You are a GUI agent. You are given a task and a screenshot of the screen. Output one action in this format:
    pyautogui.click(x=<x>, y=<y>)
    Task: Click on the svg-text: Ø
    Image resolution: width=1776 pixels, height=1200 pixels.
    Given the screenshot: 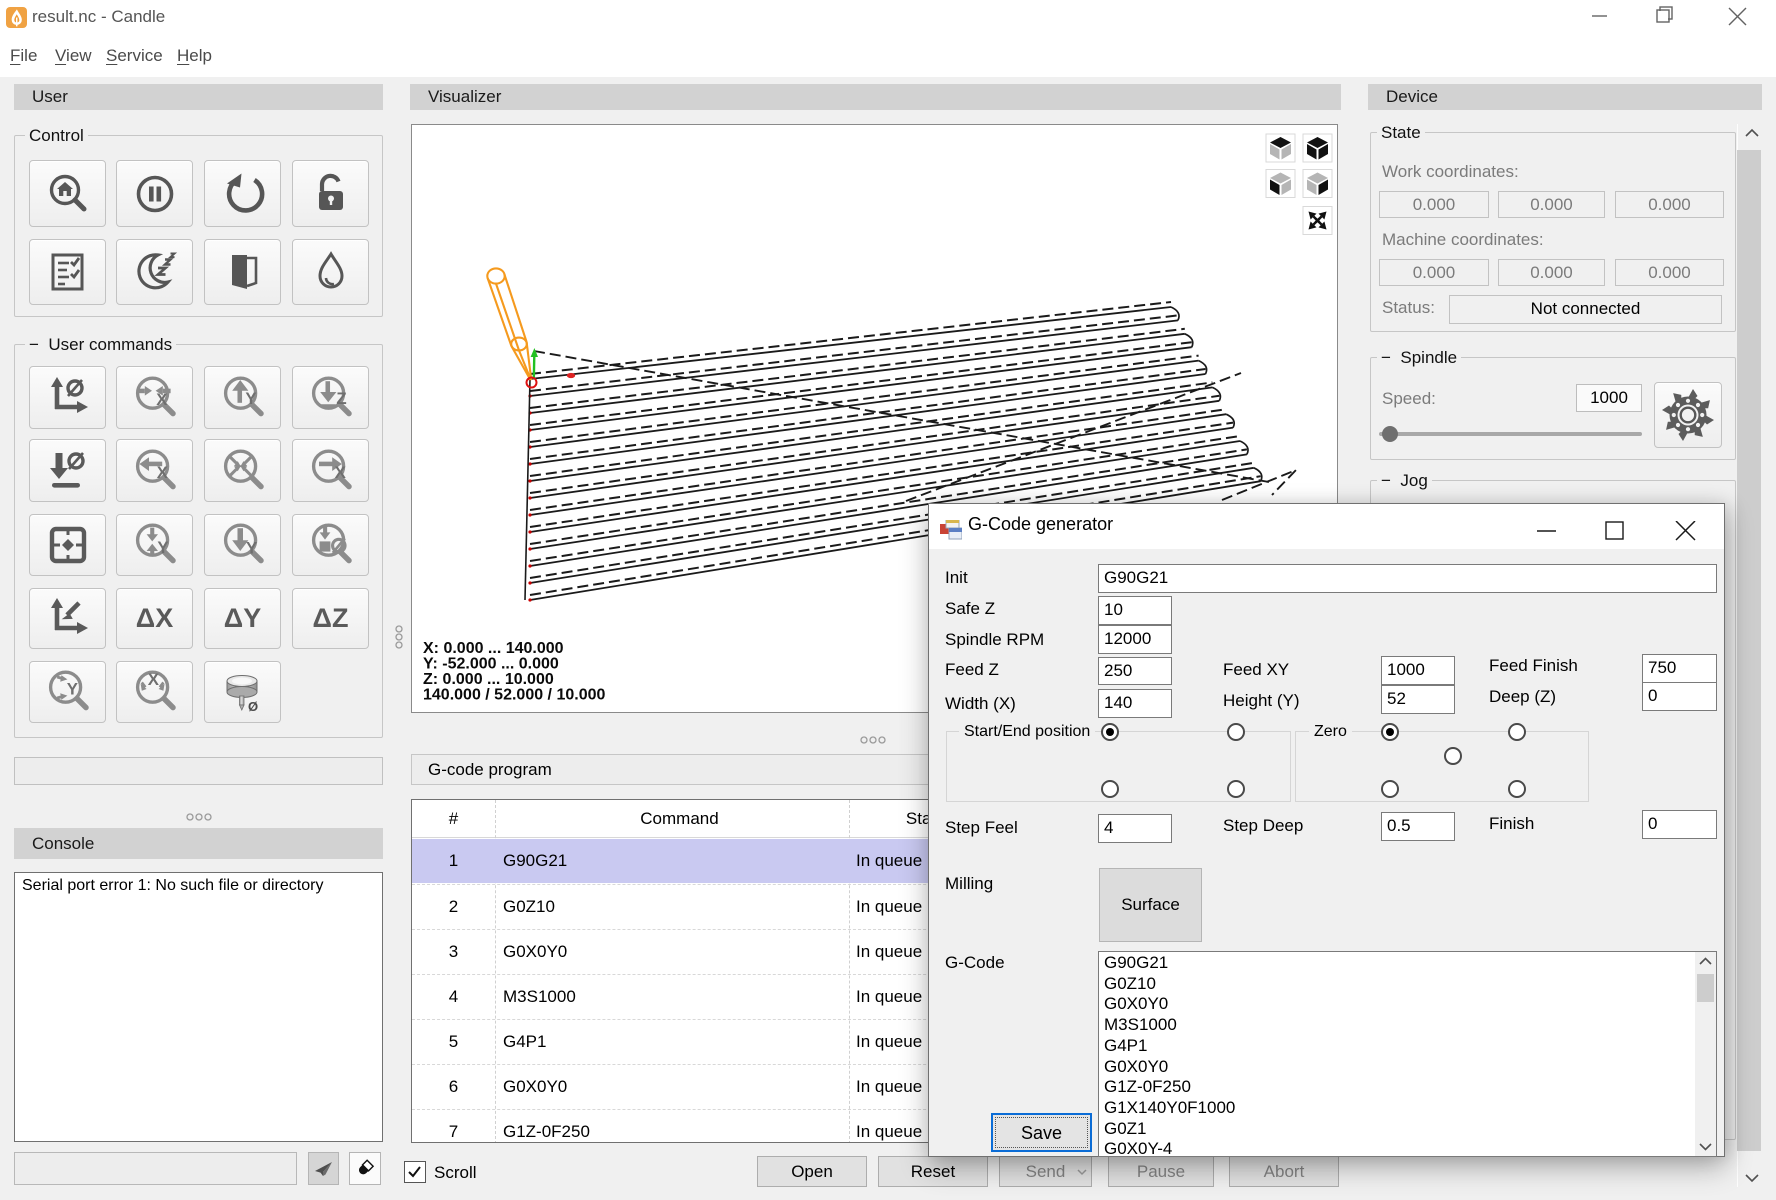 What is the action you would take?
    pyautogui.click(x=253, y=706)
    